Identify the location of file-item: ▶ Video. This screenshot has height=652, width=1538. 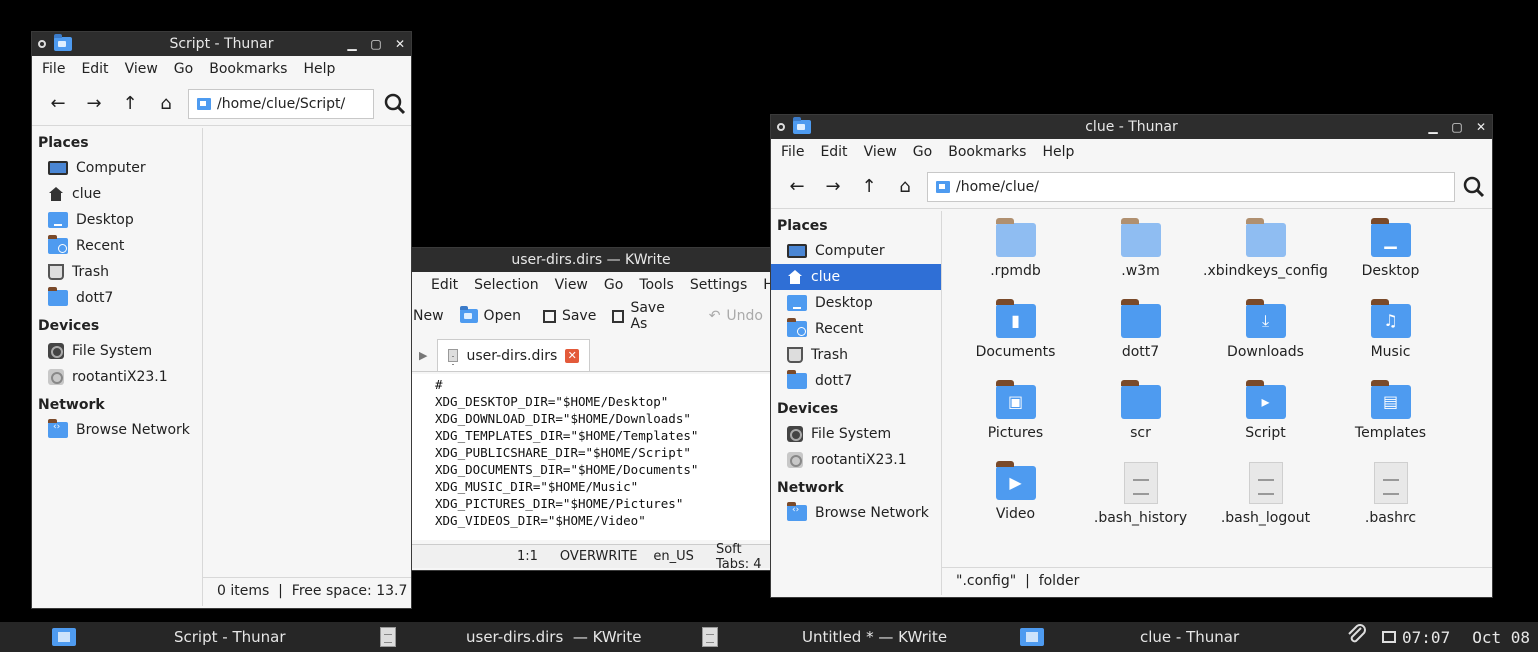
(1015, 496).